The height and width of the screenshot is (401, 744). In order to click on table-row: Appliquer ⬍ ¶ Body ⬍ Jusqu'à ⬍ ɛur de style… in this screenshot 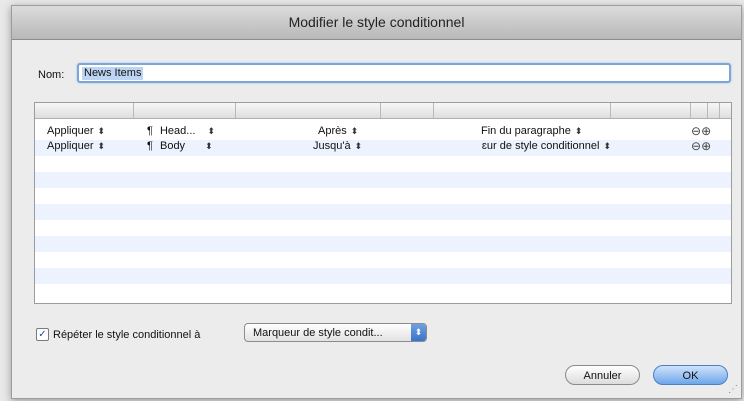, I will do `click(383, 146)`.